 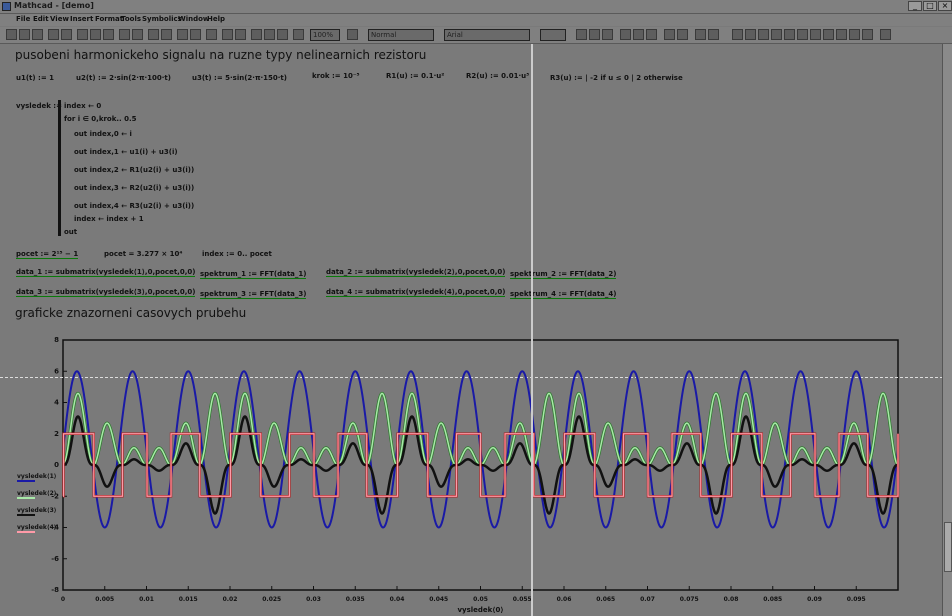 I want to click on cut-icon, so click(x=82, y=34).